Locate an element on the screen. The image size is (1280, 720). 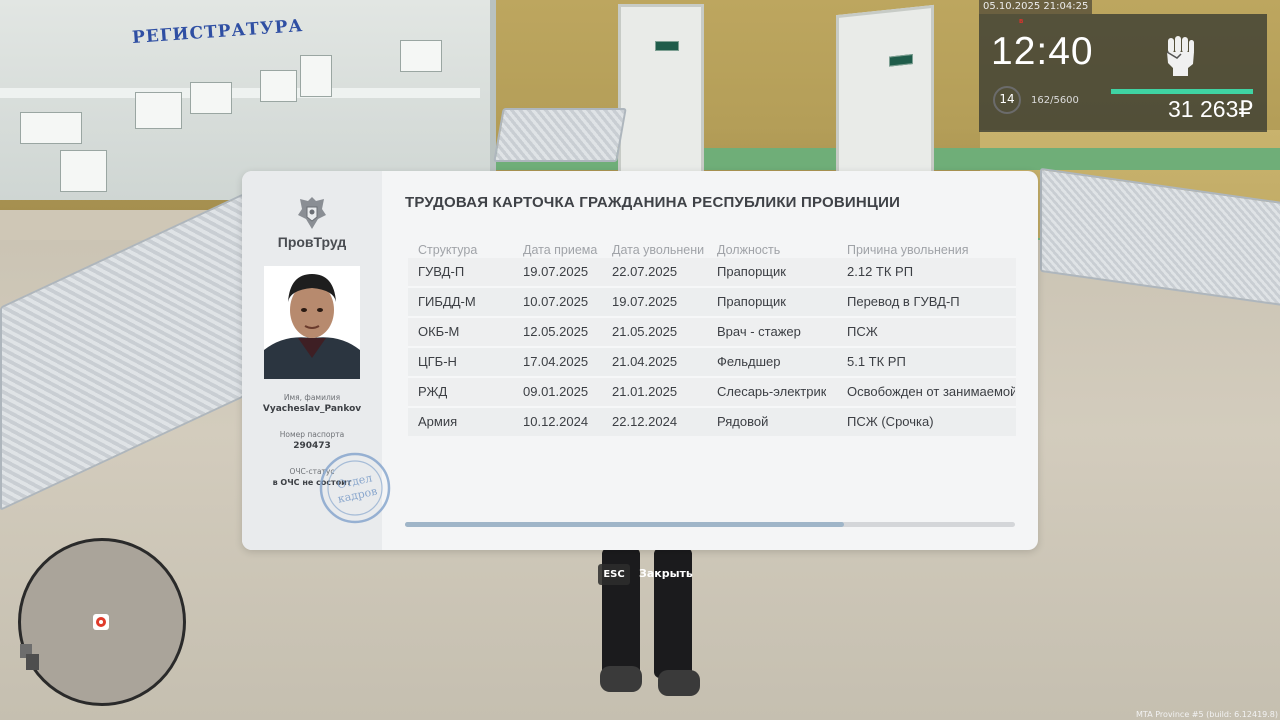
column-hire-date: Дата приема is located at coordinates (560, 250).